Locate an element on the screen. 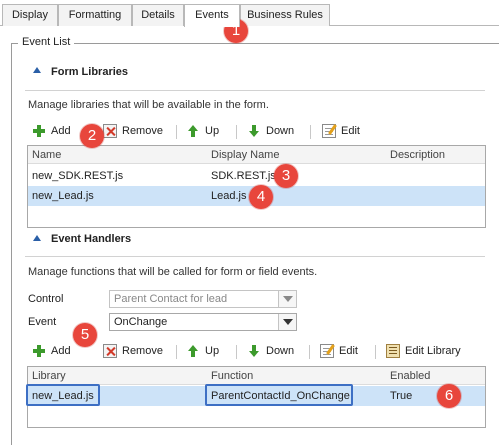  handler-enabled-cell: True is located at coordinates (401, 396).